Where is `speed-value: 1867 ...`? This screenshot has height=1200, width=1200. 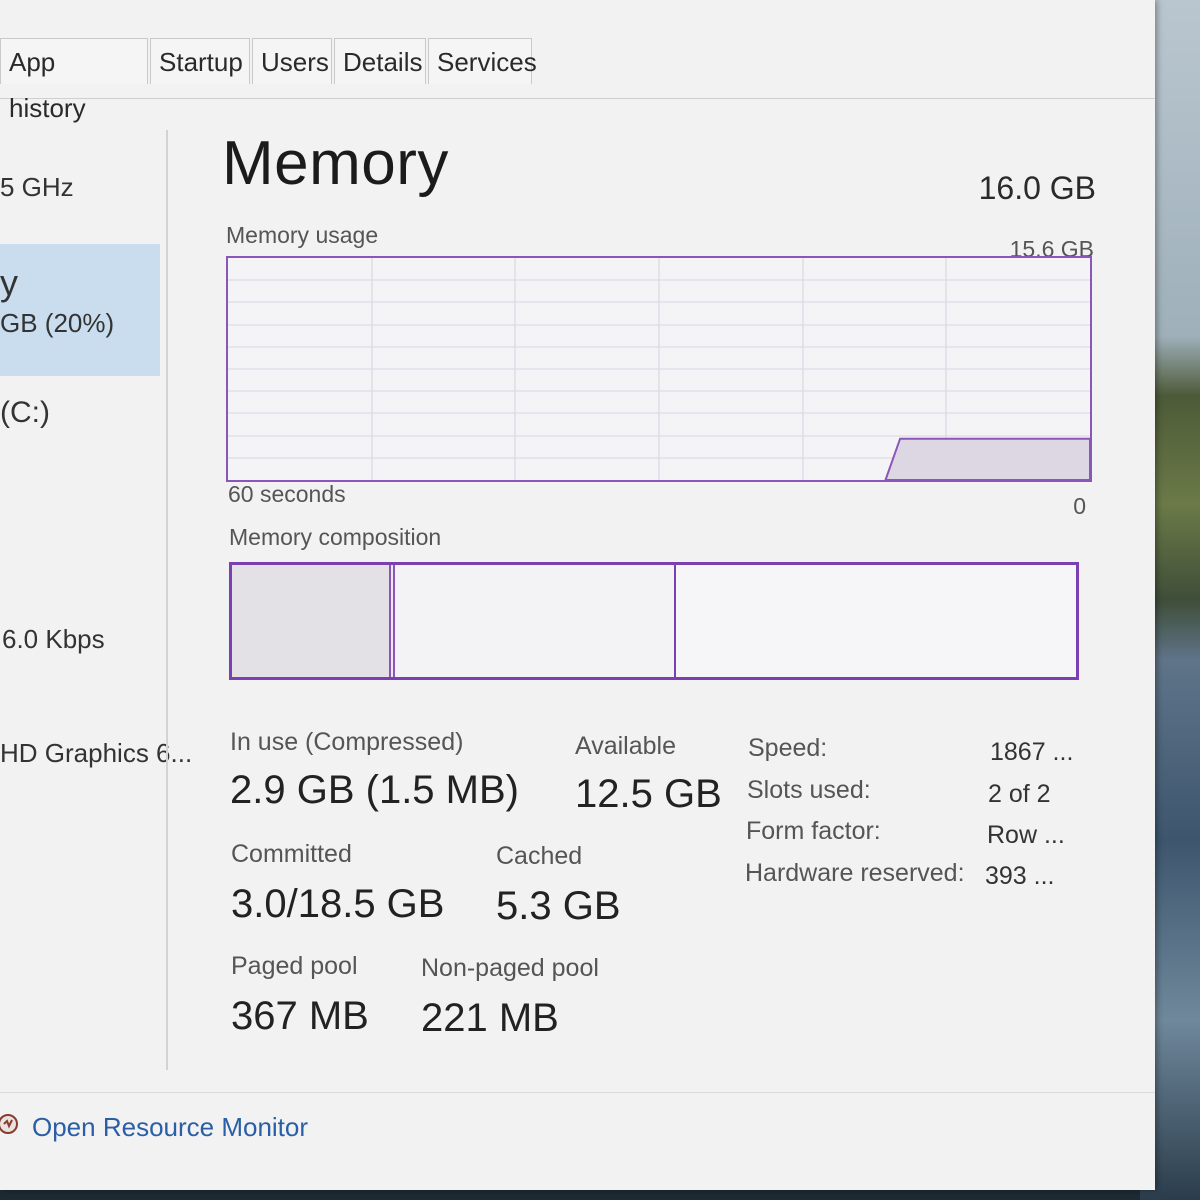 speed-value: 1867 ... is located at coordinates (1032, 752).